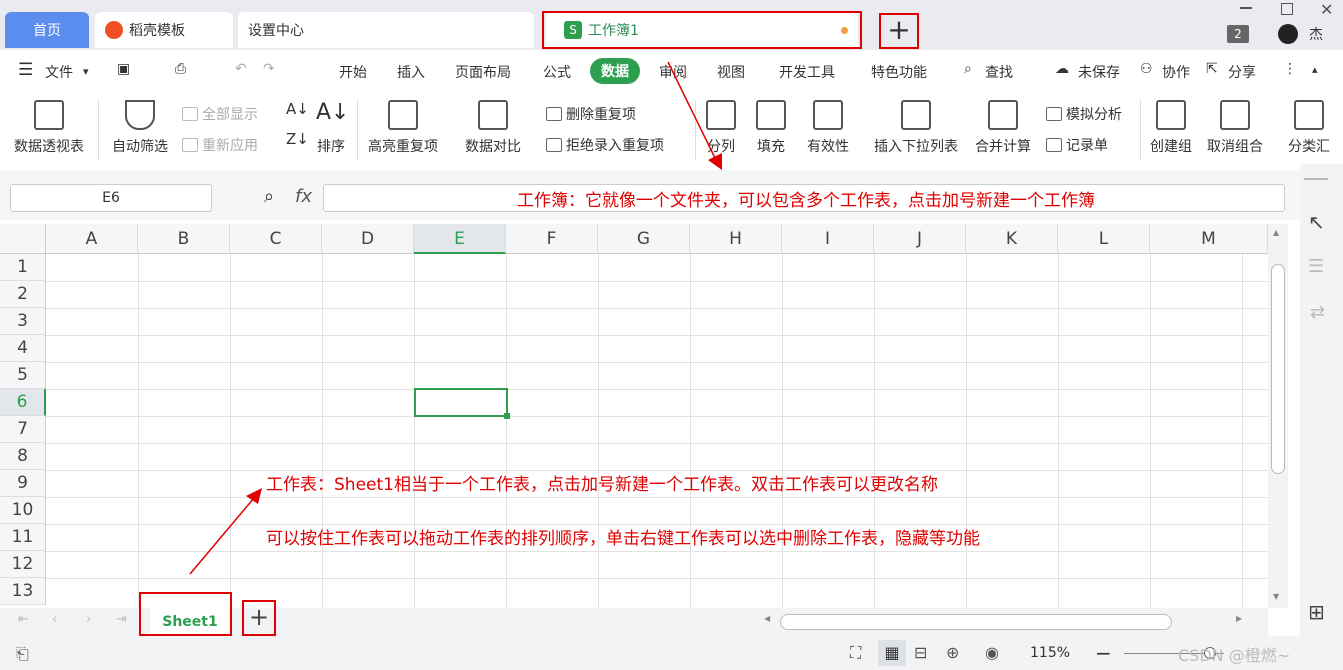 The image size is (1343, 670). I want to click on replace-icon: ⇄, so click(1317, 312).